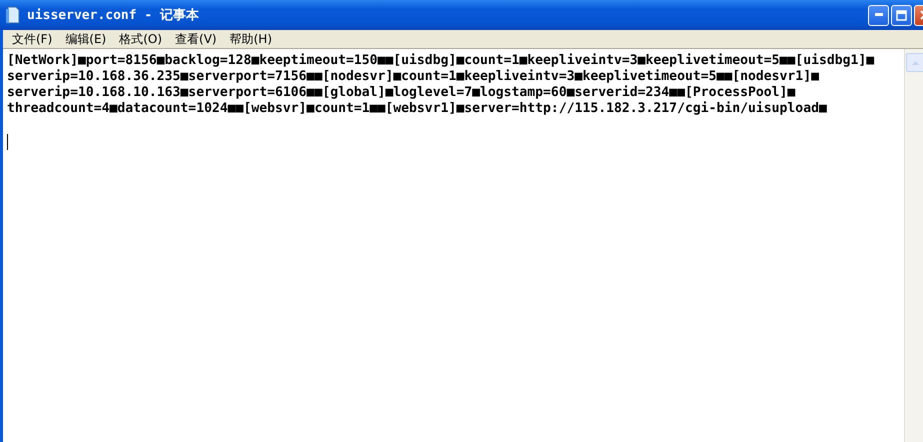 Image resolution: width=923 pixels, height=442 pixels. Describe the element at coordinates (417, 109) in the screenshot. I see `text-line: threadcount=4■datacount=1024■■[websvr]■count=1■■[websvr1]■server=http://115.182.3.217/cgi-bin/uisupload■` at that location.